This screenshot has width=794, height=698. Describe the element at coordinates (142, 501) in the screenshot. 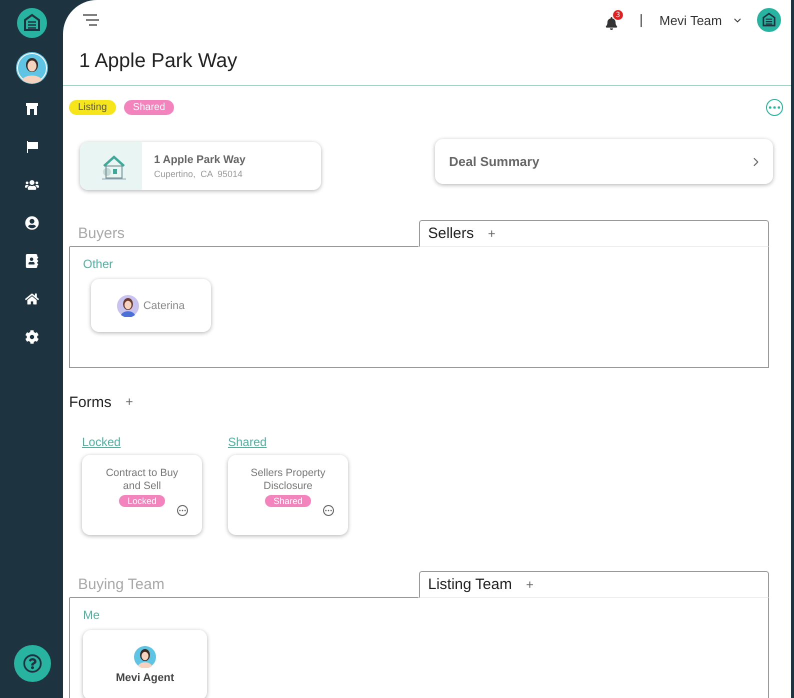

I see `status-tag: Locked` at that location.